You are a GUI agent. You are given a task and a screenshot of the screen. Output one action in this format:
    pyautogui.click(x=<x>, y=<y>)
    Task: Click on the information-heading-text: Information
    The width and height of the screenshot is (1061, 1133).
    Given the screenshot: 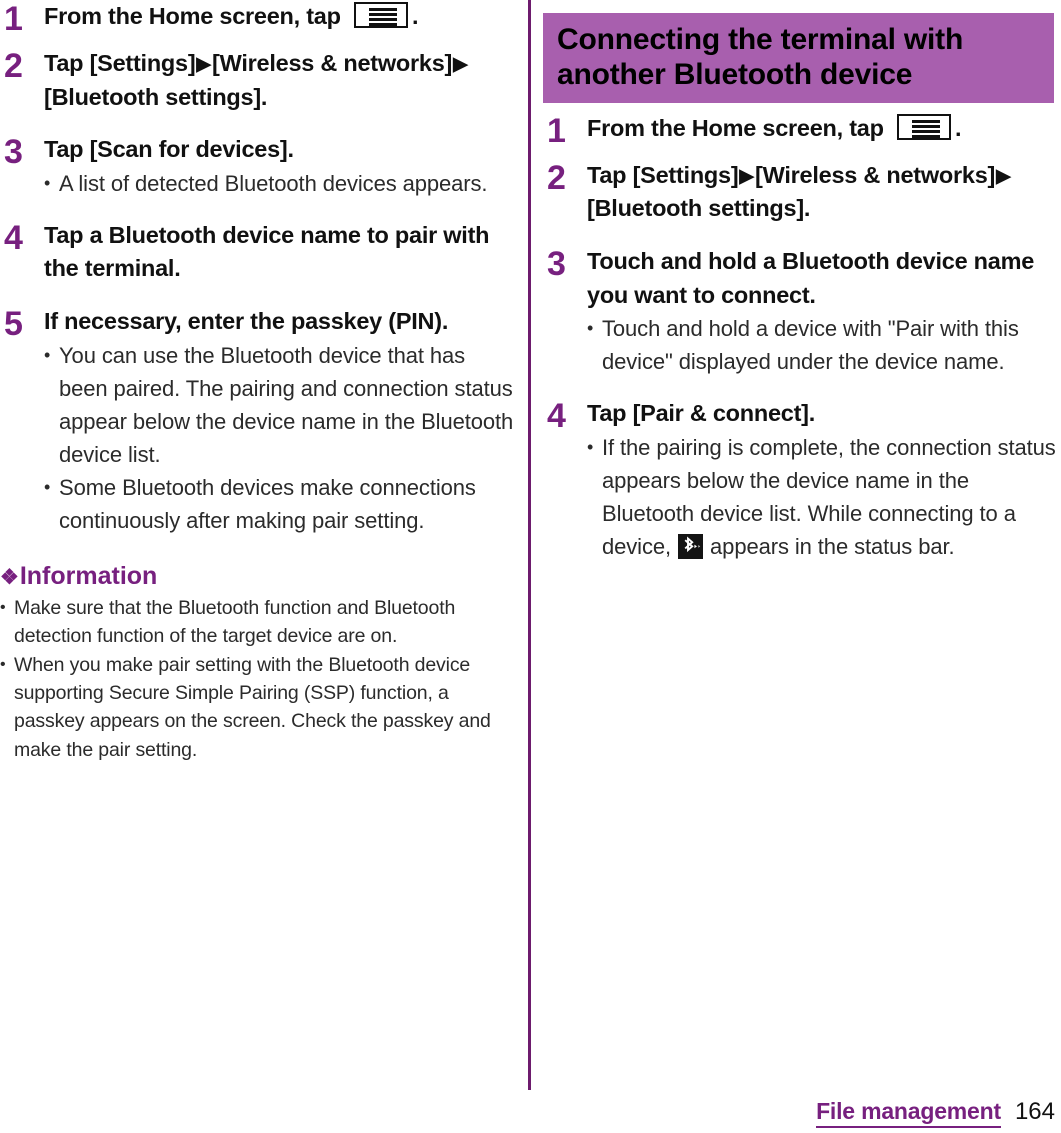 What is the action you would take?
    pyautogui.click(x=88, y=575)
    